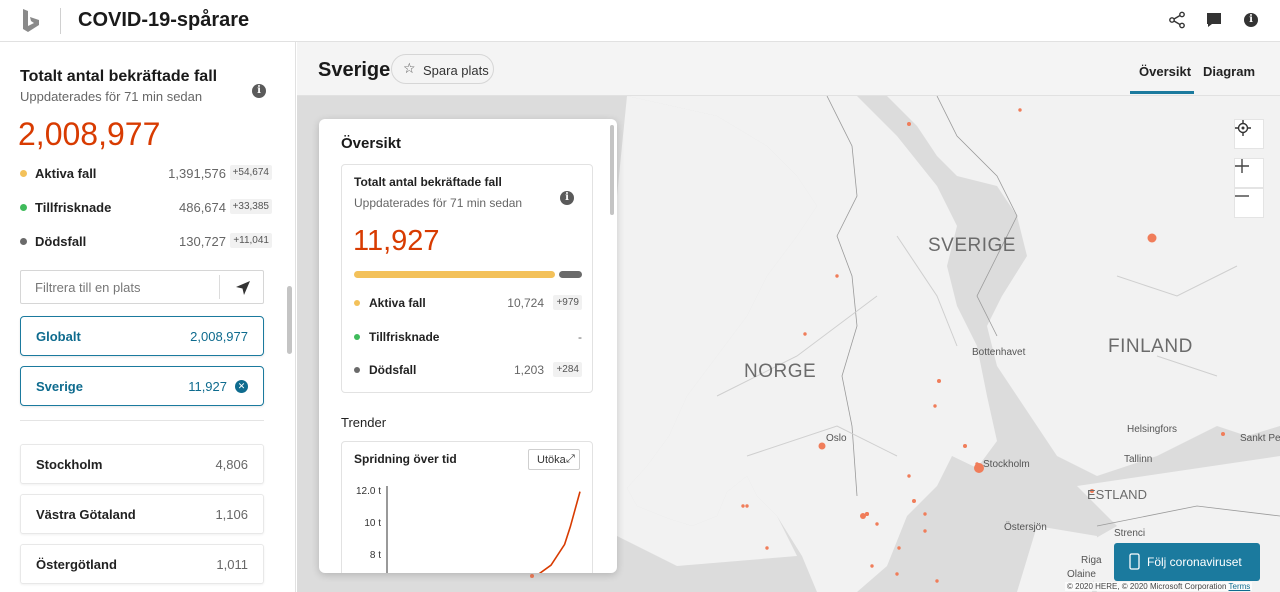  Describe the element at coordinates (1150, 346) in the screenshot. I see `map-label-finland: FINLAND` at that location.